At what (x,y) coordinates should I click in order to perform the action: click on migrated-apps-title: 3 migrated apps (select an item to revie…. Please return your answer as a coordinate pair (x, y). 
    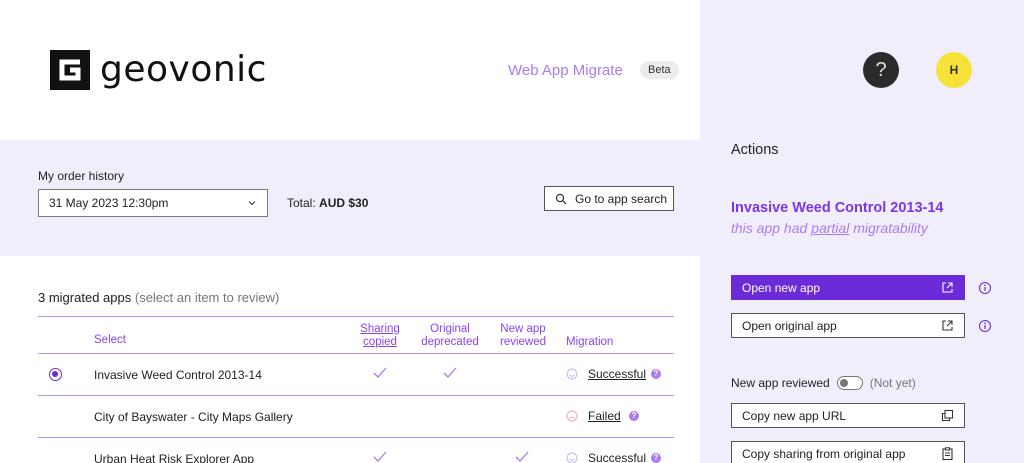
    Looking at the image, I should click on (158, 297).